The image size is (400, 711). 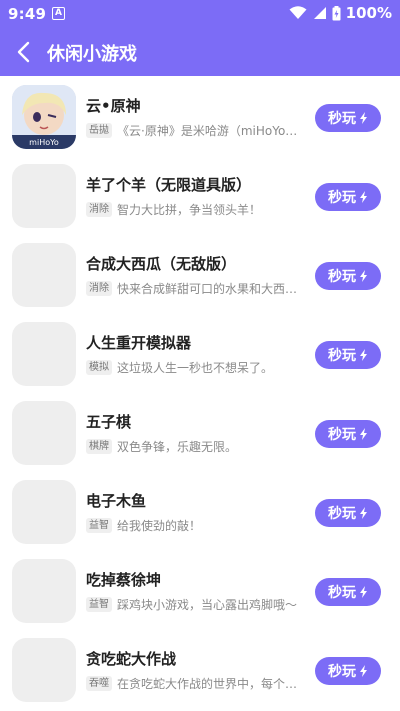 I want to click on game-desc: 踩鸡块小游戏，当心露出鸡脚哦〜, so click(x=207, y=605).